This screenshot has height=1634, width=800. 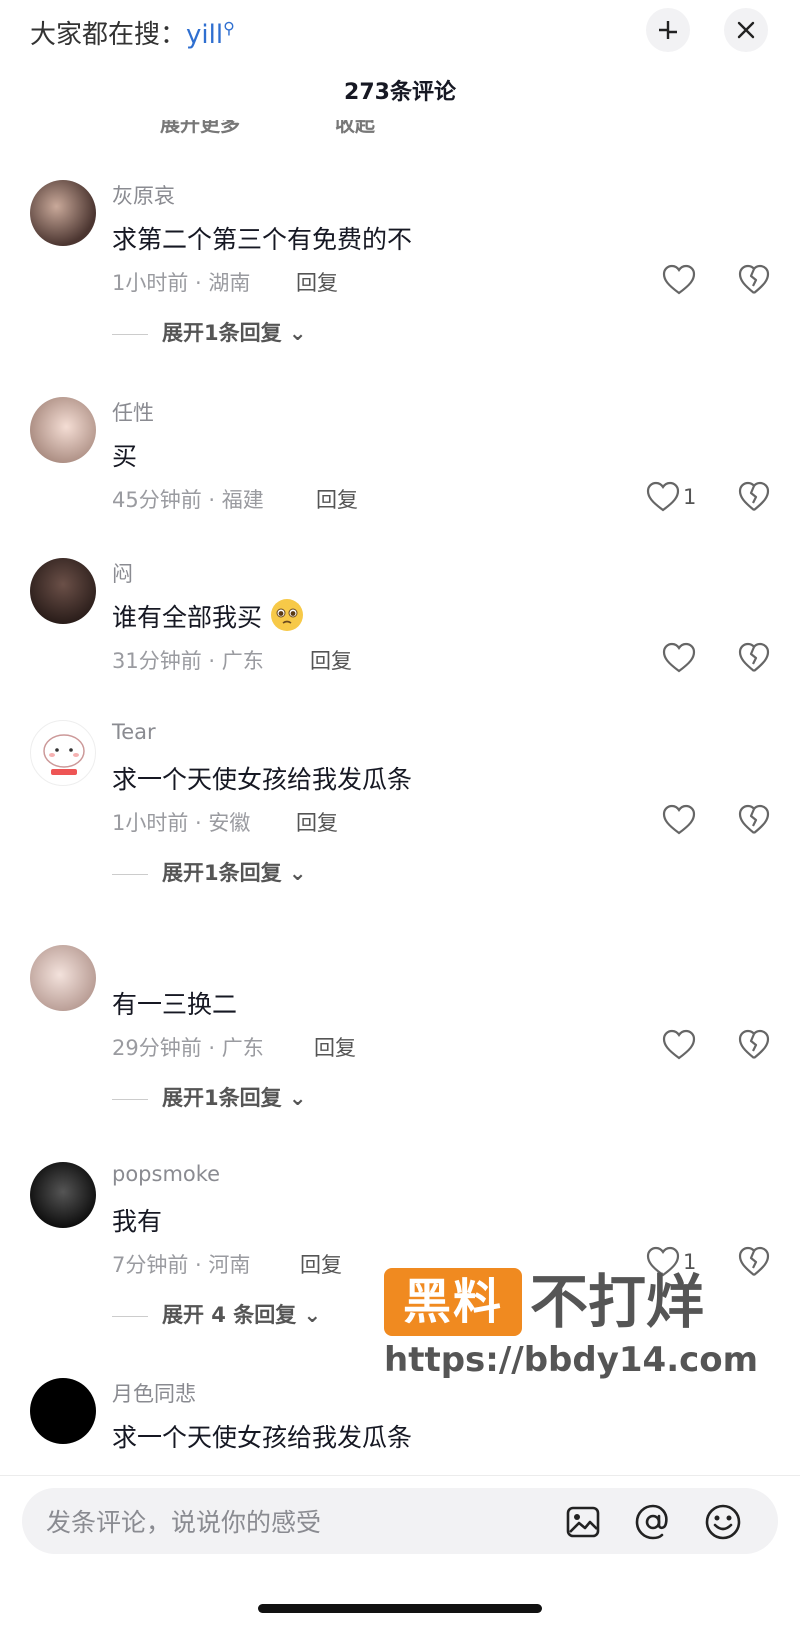 What do you see at coordinates (300, 129) in the screenshot?
I see `scrolled-off-row: 展开更多 收起` at bounding box center [300, 129].